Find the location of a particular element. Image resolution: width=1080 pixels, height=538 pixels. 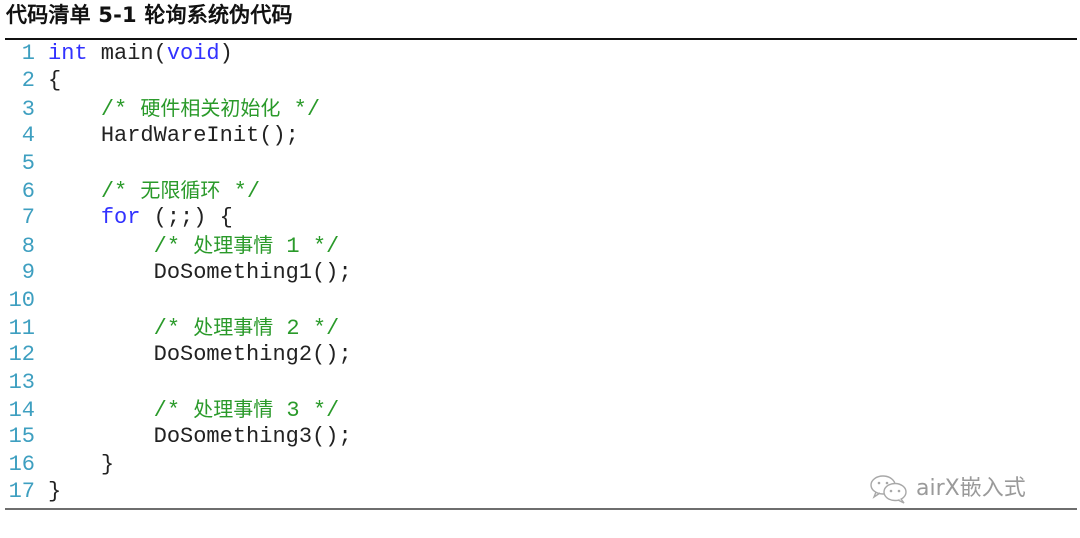

code-line: 14 /* 处理事情 3 */ is located at coordinates (180, 409).